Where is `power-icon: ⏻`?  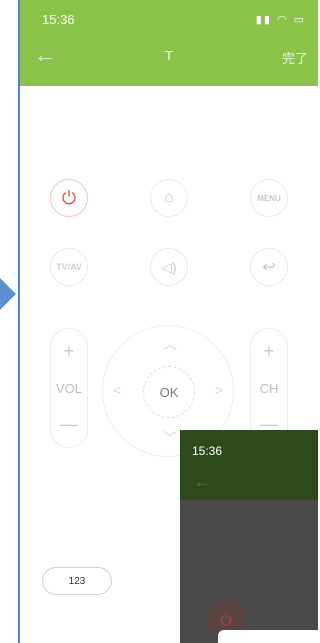 power-icon: ⏻ is located at coordinates (69, 197).